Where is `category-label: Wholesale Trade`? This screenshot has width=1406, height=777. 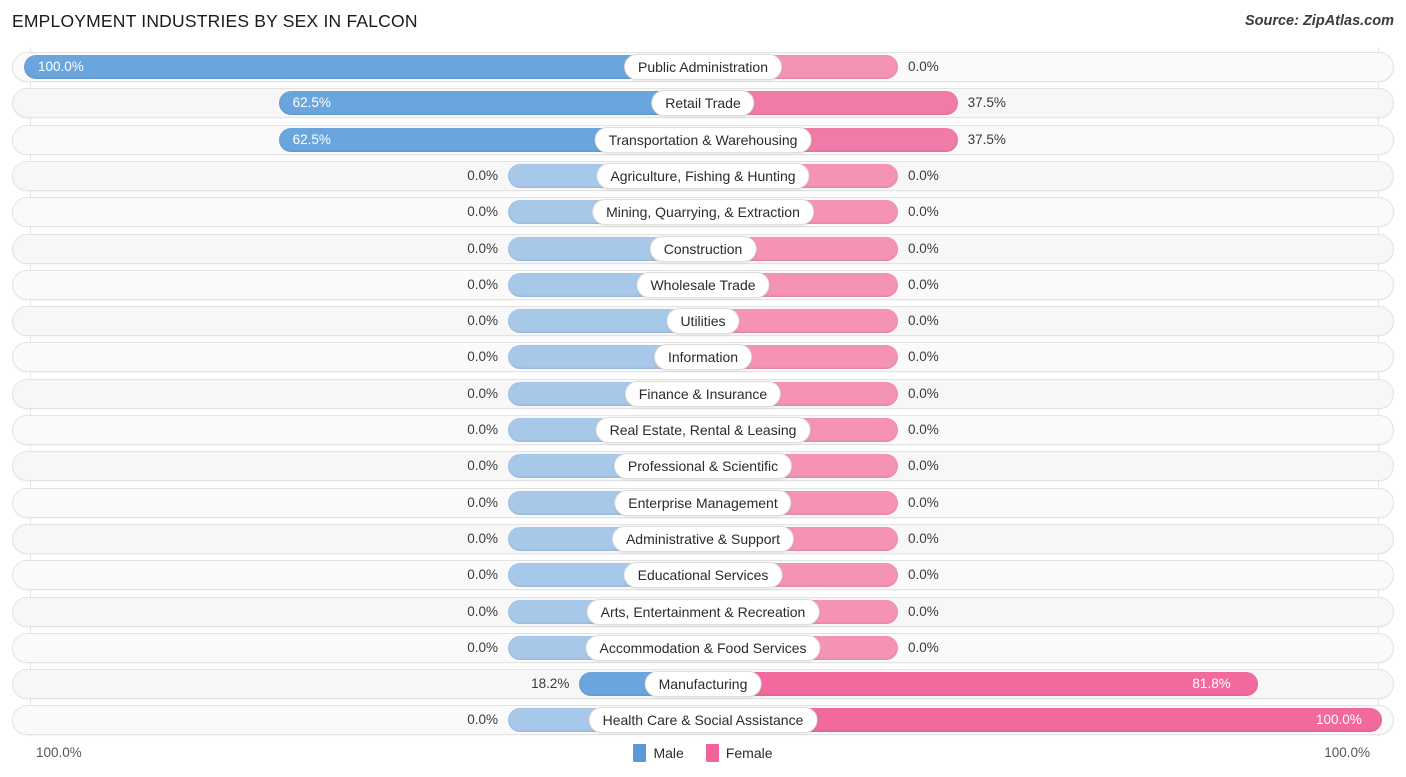
category-label: Wholesale Trade is located at coordinates (703, 284).